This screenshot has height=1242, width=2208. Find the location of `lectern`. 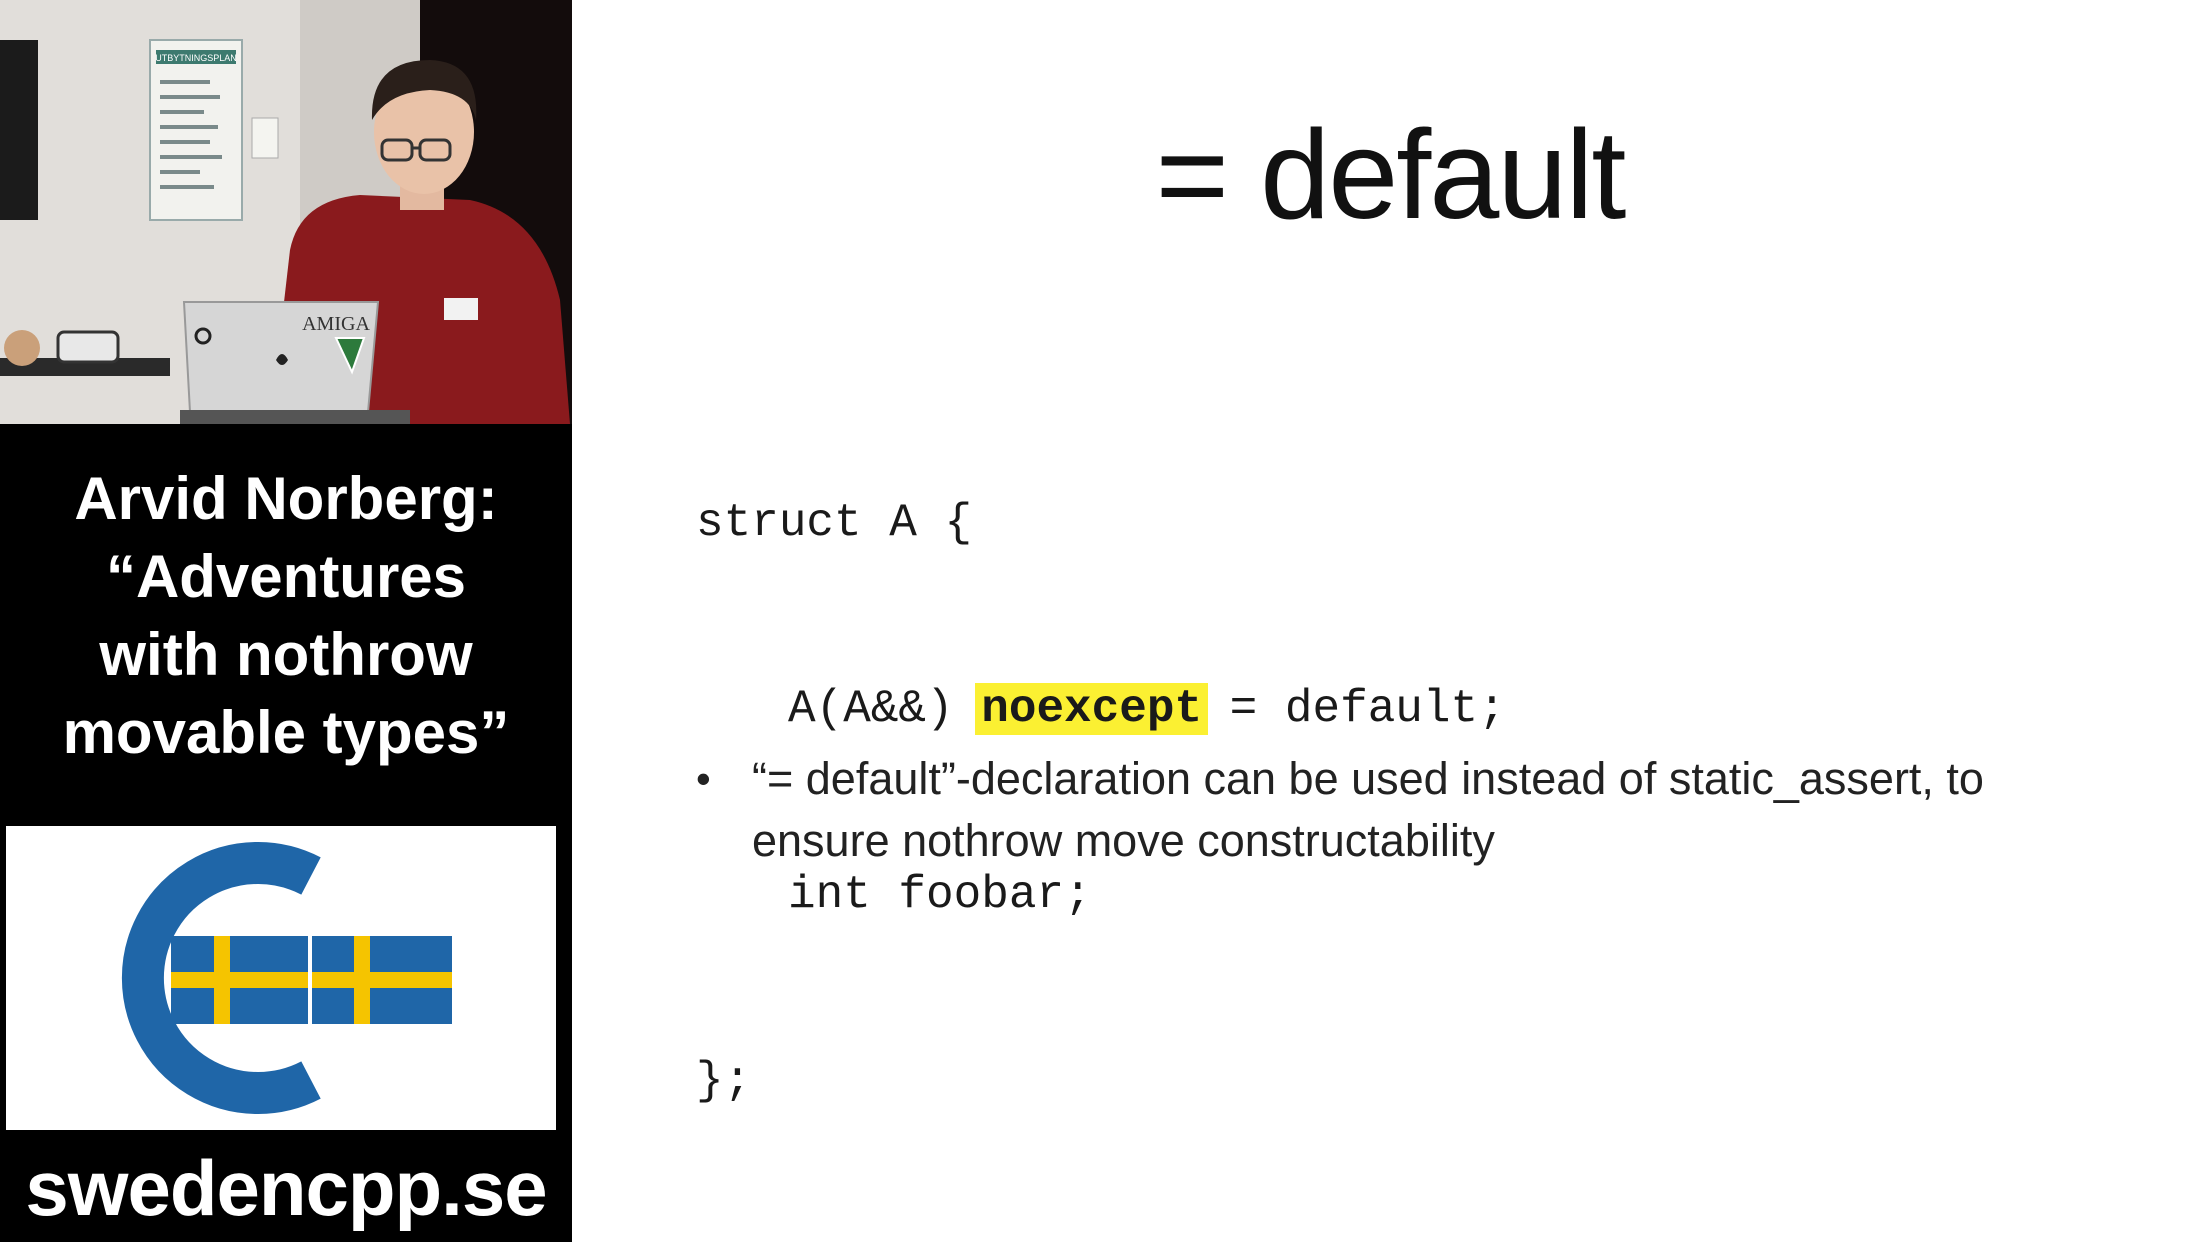

lectern is located at coordinates (295, 417).